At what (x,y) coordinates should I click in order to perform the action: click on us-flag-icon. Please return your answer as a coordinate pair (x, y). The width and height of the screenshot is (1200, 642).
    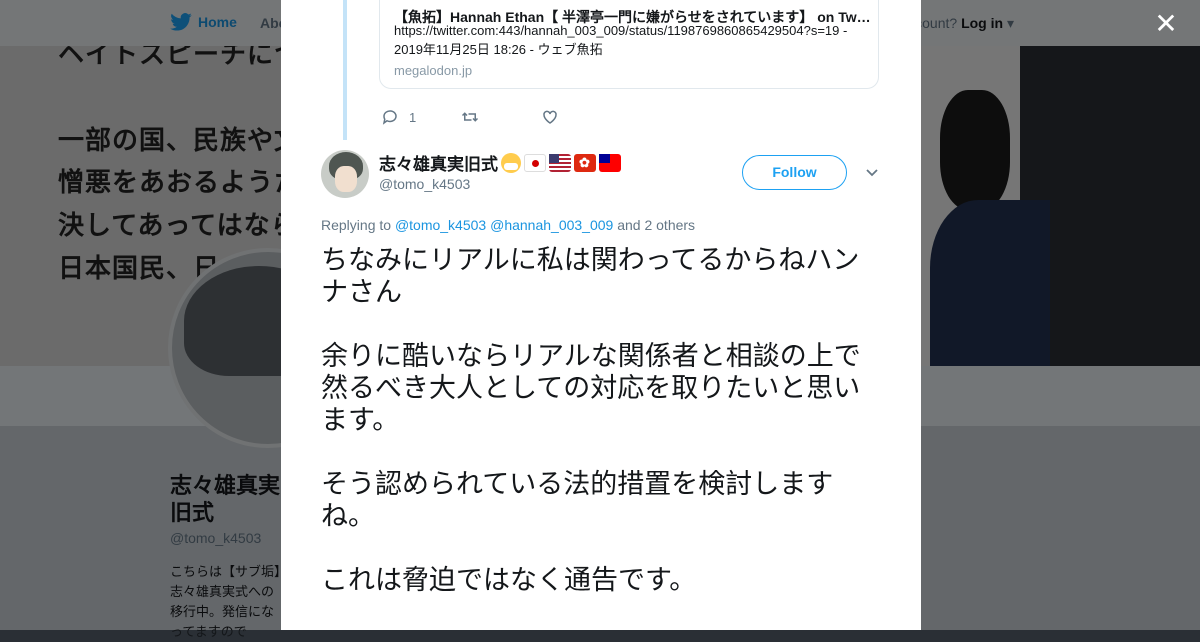
    Looking at the image, I should click on (560, 162).